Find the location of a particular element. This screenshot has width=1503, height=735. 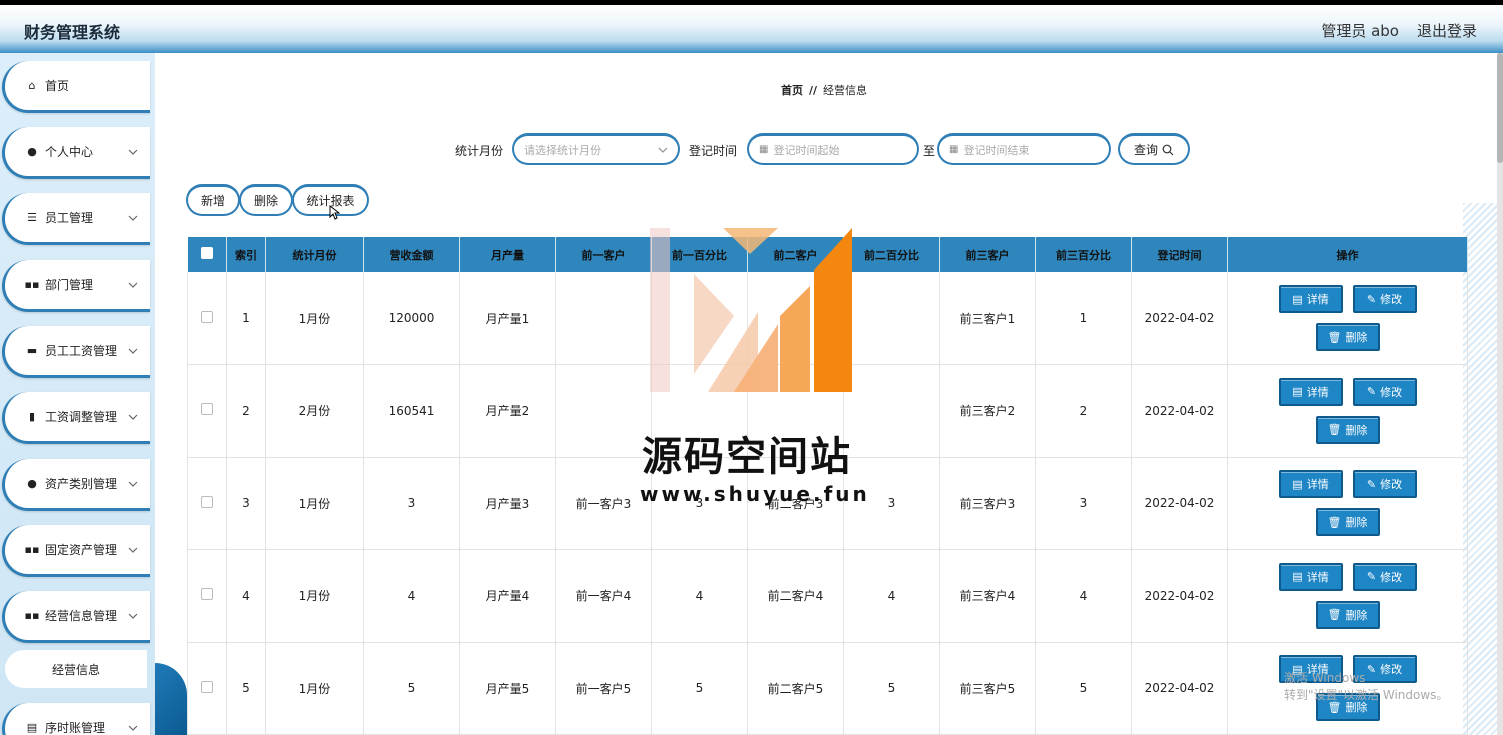

cell-index: 2 is located at coordinates (246, 411).